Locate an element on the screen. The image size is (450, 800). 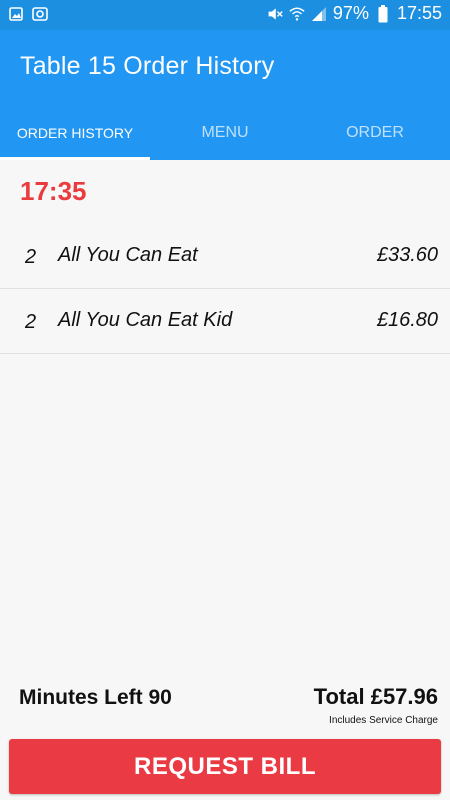
app-bar: Table 15 Order History is located at coordinates (225, 67).